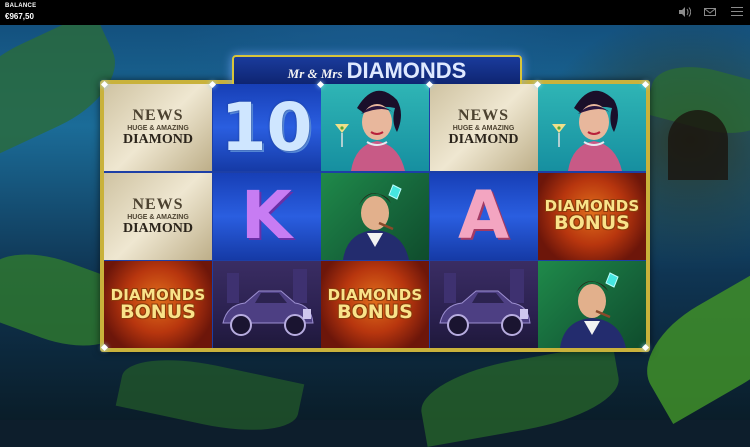  I want to click on game-logo: Mr & Mrs DIAMONDS, so click(377, 71).